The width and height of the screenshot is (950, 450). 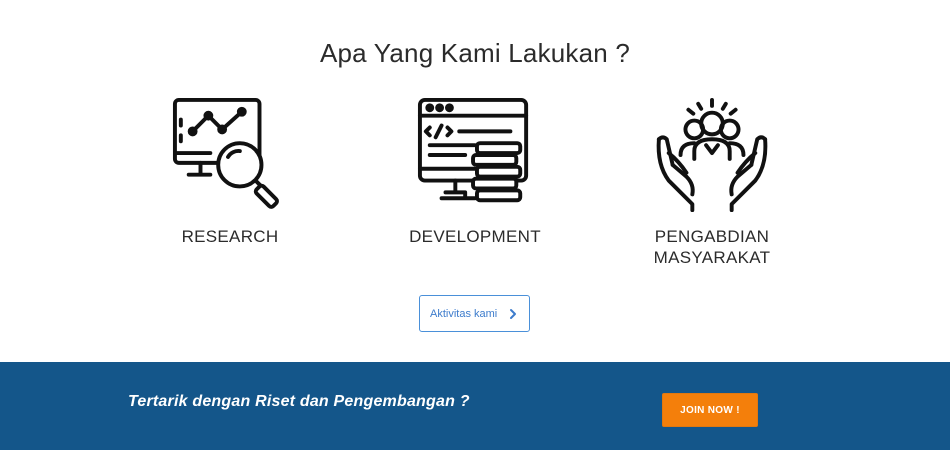 What do you see at coordinates (473, 150) in the screenshot?
I see `development-computer-icon` at bounding box center [473, 150].